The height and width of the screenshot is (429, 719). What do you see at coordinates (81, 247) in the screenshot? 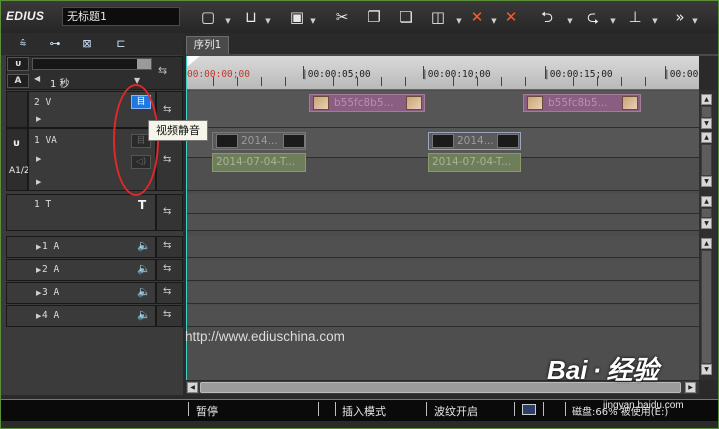
I see `track-header-a1` at bounding box center [81, 247].